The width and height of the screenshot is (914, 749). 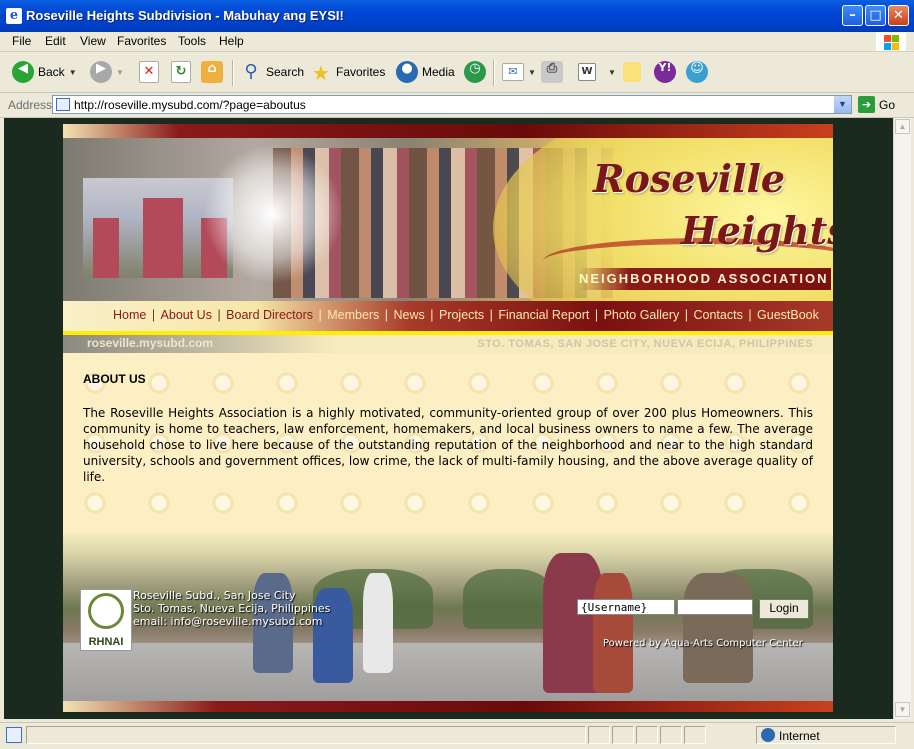 What do you see at coordinates (718, 315) in the screenshot?
I see `nav-contacts: Contacts` at bounding box center [718, 315].